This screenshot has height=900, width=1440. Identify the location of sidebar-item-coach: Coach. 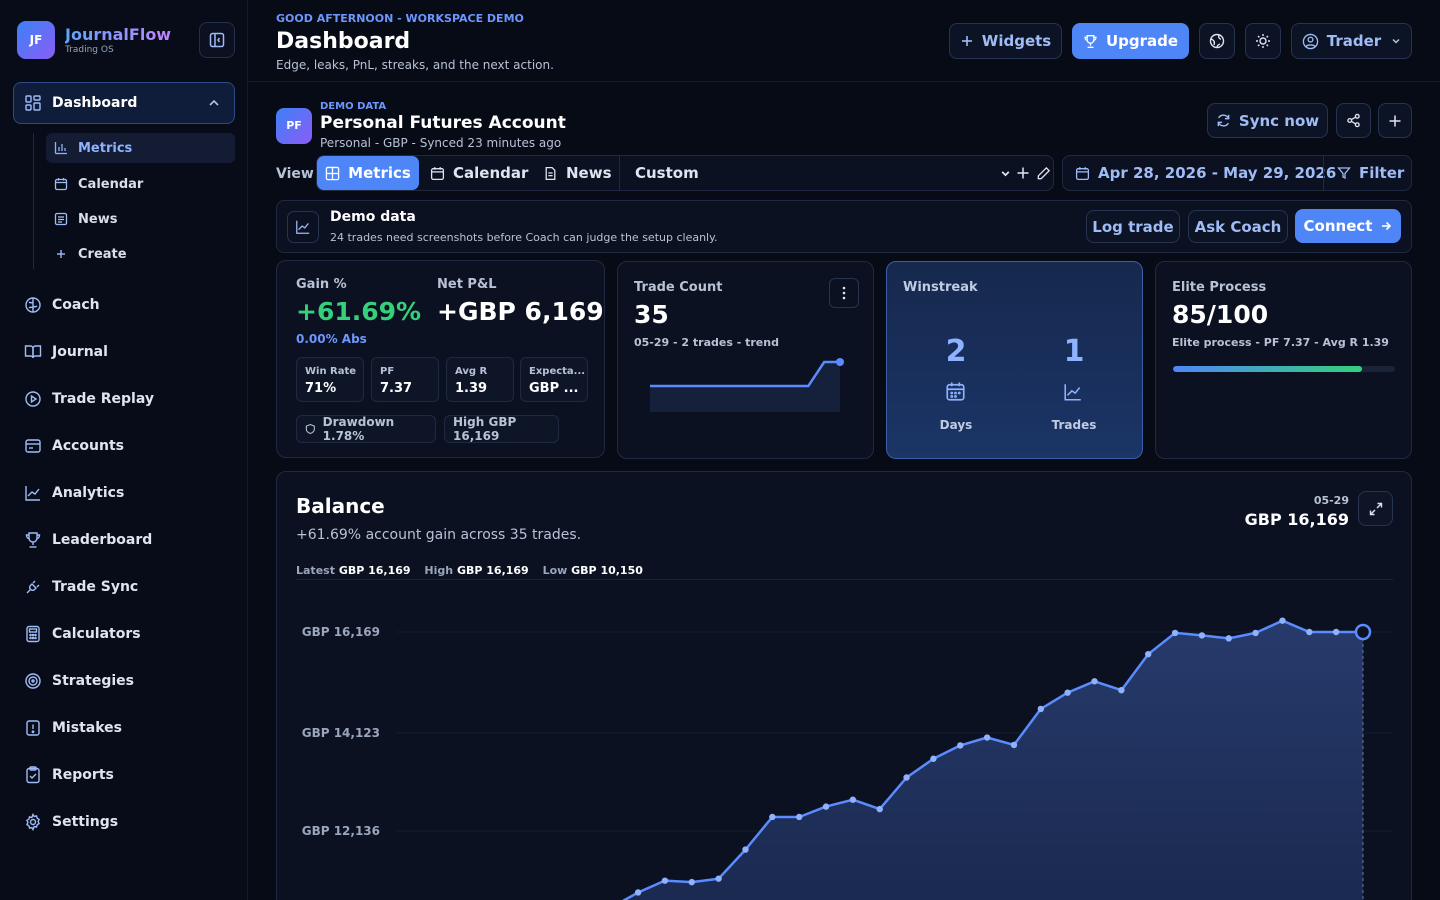
(130, 305).